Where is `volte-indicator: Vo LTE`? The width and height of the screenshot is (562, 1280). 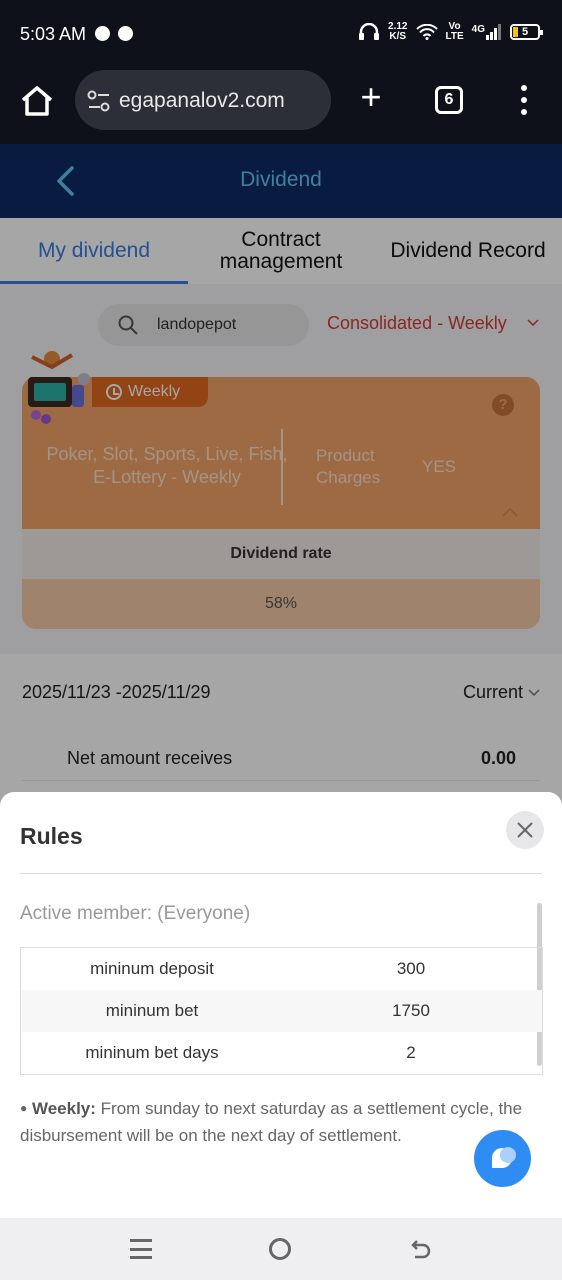
volte-indicator: Vo LTE is located at coordinates (454, 31).